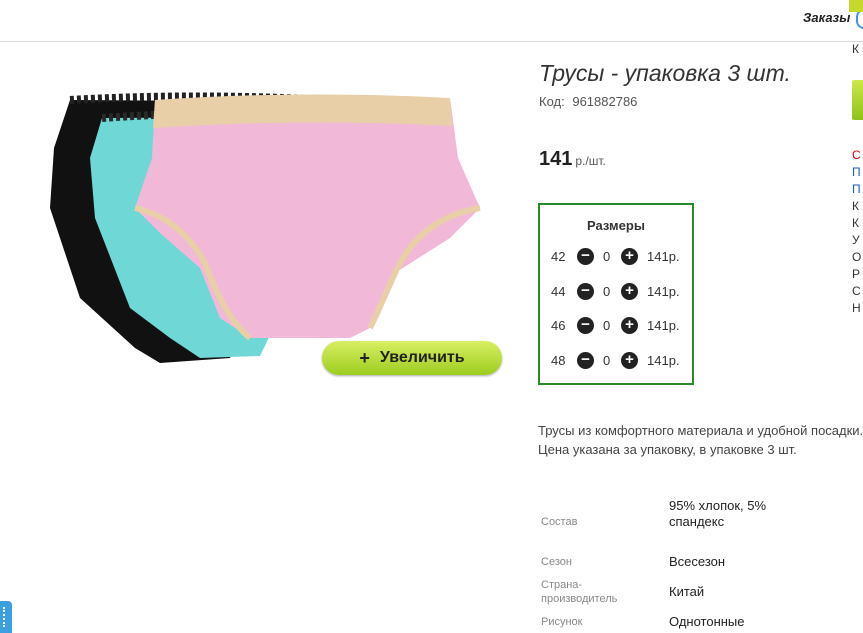 The image size is (863, 633). I want to click on spec-label: Сезон, so click(556, 562).